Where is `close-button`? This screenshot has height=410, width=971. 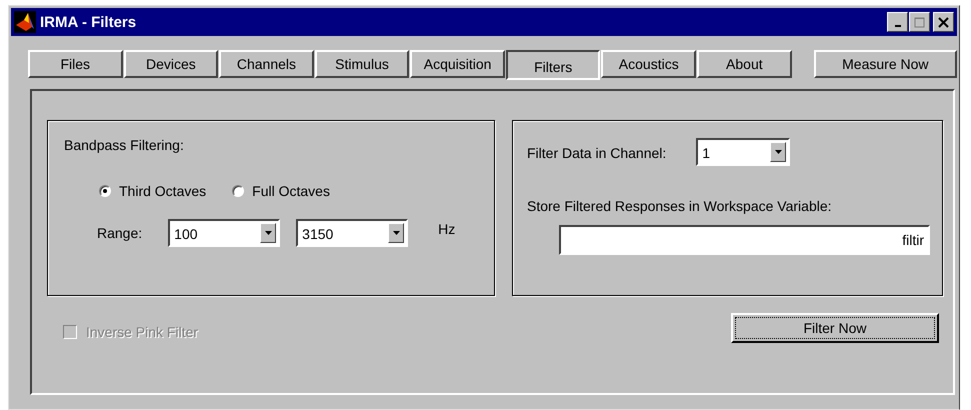 close-button is located at coordinates (943, 22).